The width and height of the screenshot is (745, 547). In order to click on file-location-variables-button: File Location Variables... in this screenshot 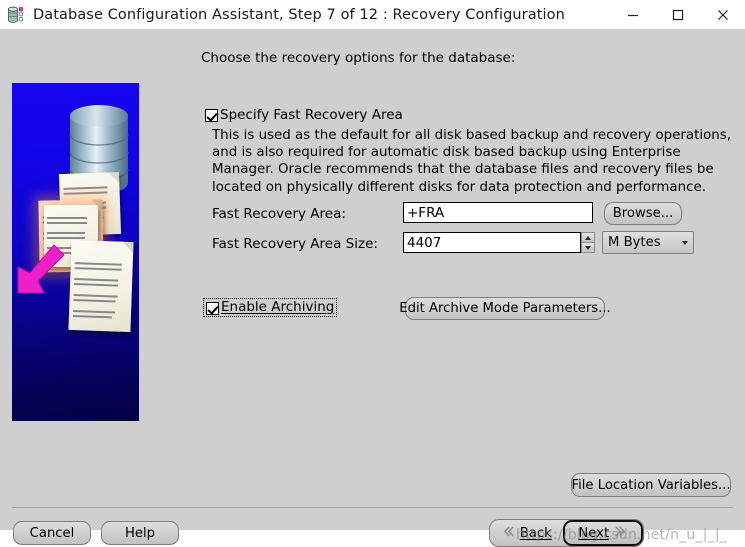, I will do `click(651, 485)`.